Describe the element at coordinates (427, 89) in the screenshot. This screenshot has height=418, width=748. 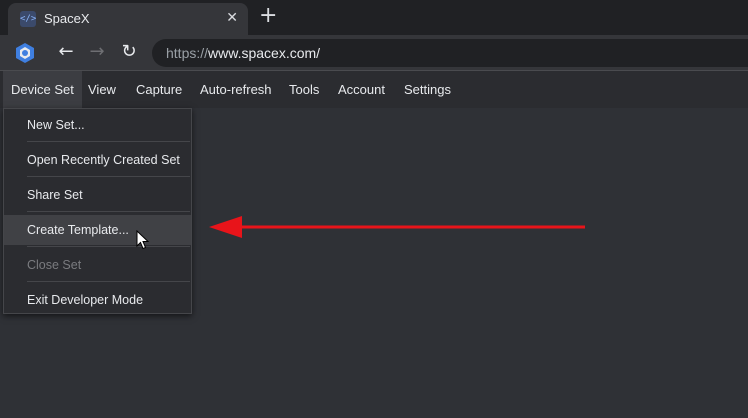
I see `menu-settings: Settings` at that location.